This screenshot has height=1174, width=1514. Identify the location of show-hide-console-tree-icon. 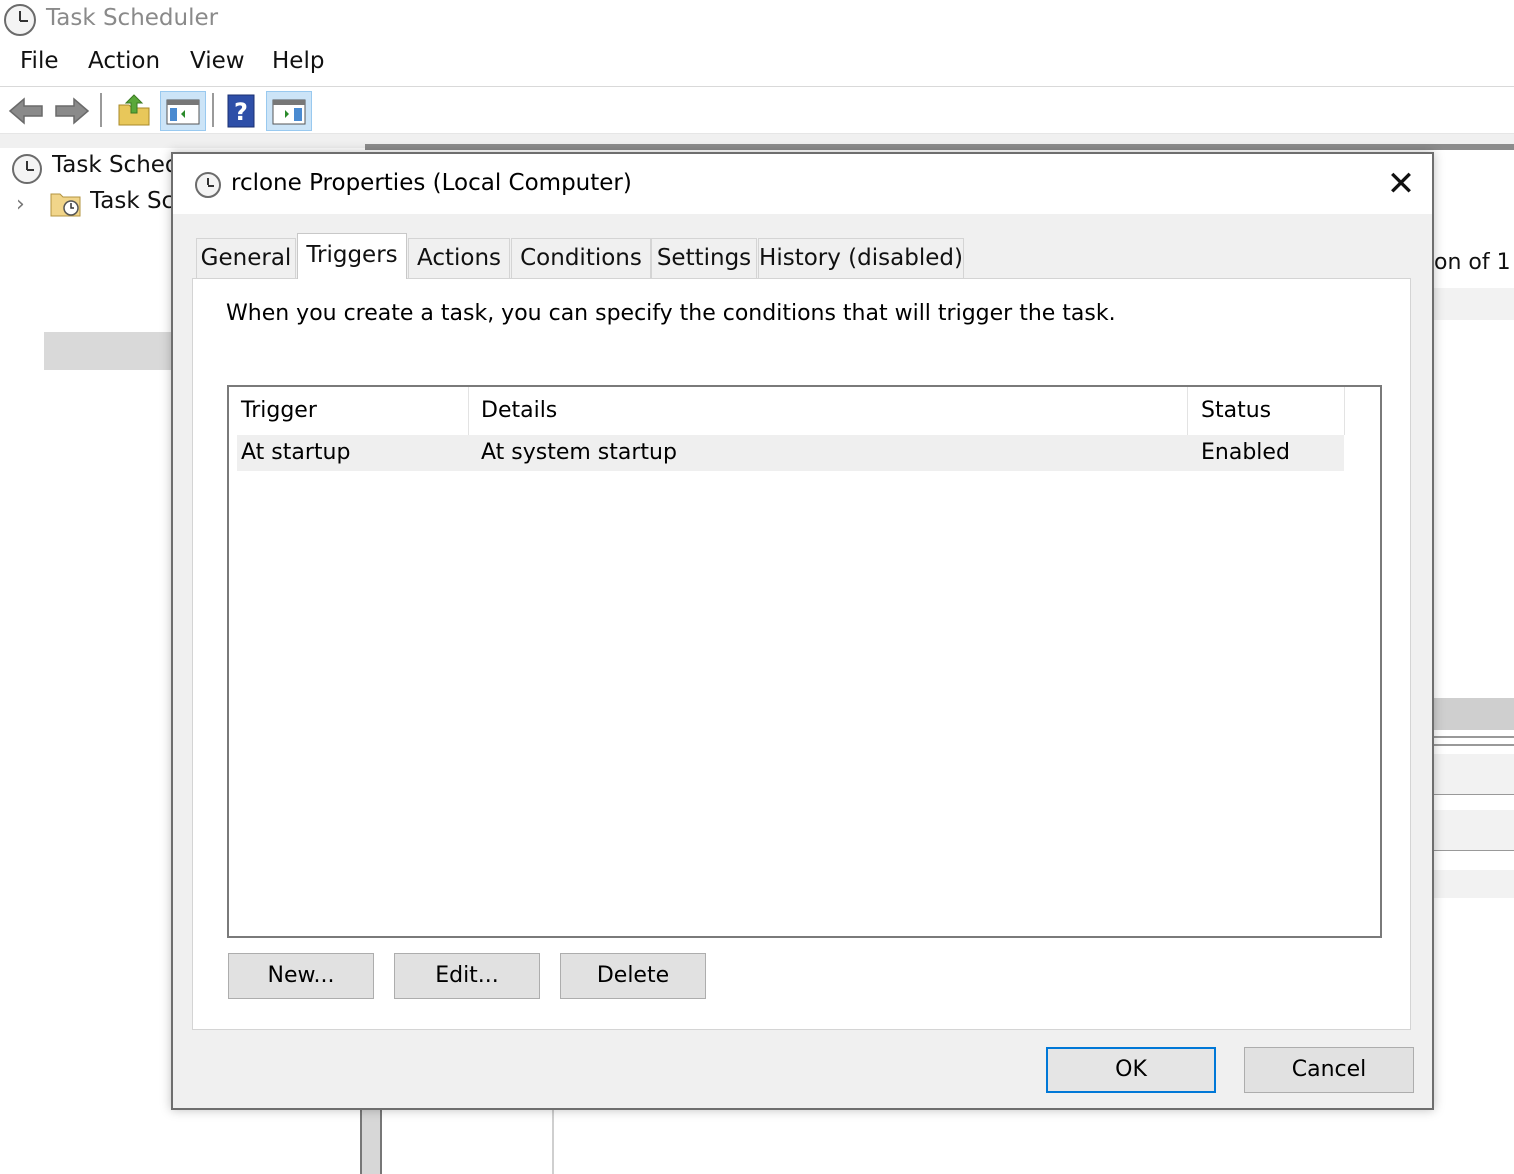
(183, 111).